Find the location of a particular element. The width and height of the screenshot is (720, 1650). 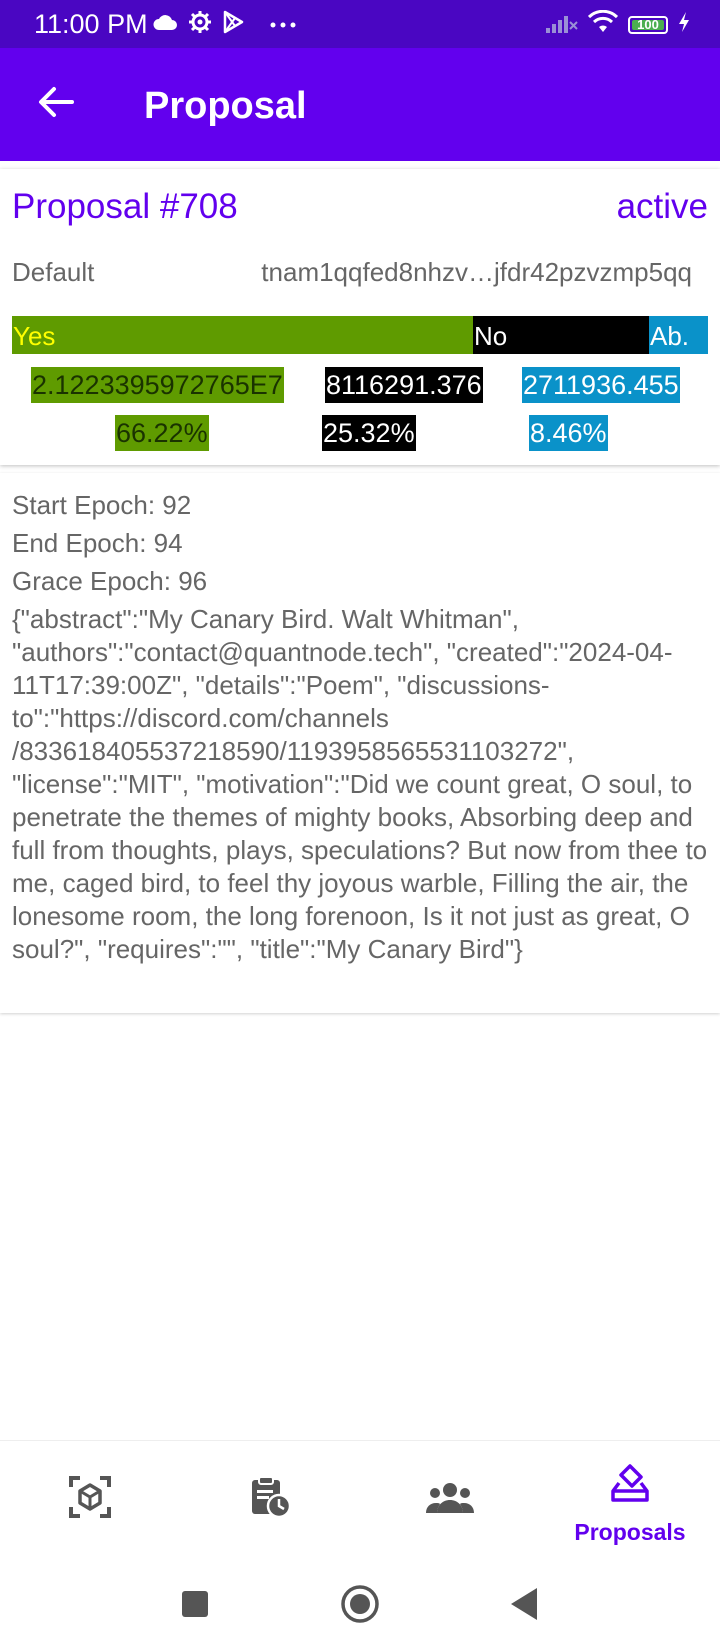

vote-bar-abstain-label: Ab. is located at coordinates (670, 336).